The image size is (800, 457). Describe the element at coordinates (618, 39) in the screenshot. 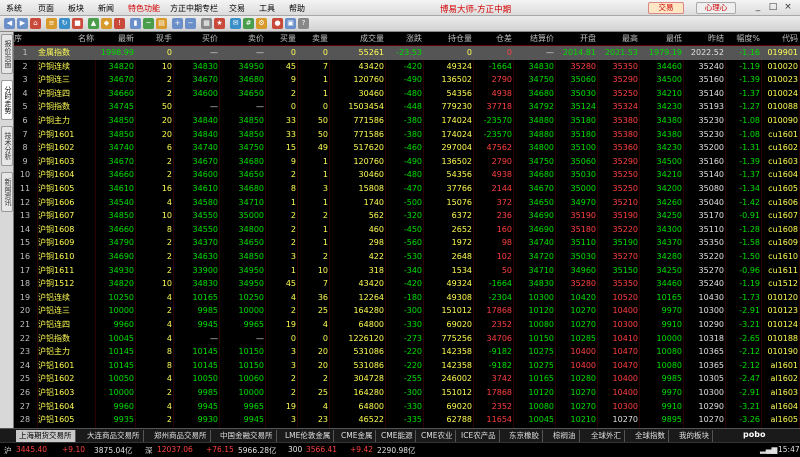

I see `header-high: 最高` at that location.